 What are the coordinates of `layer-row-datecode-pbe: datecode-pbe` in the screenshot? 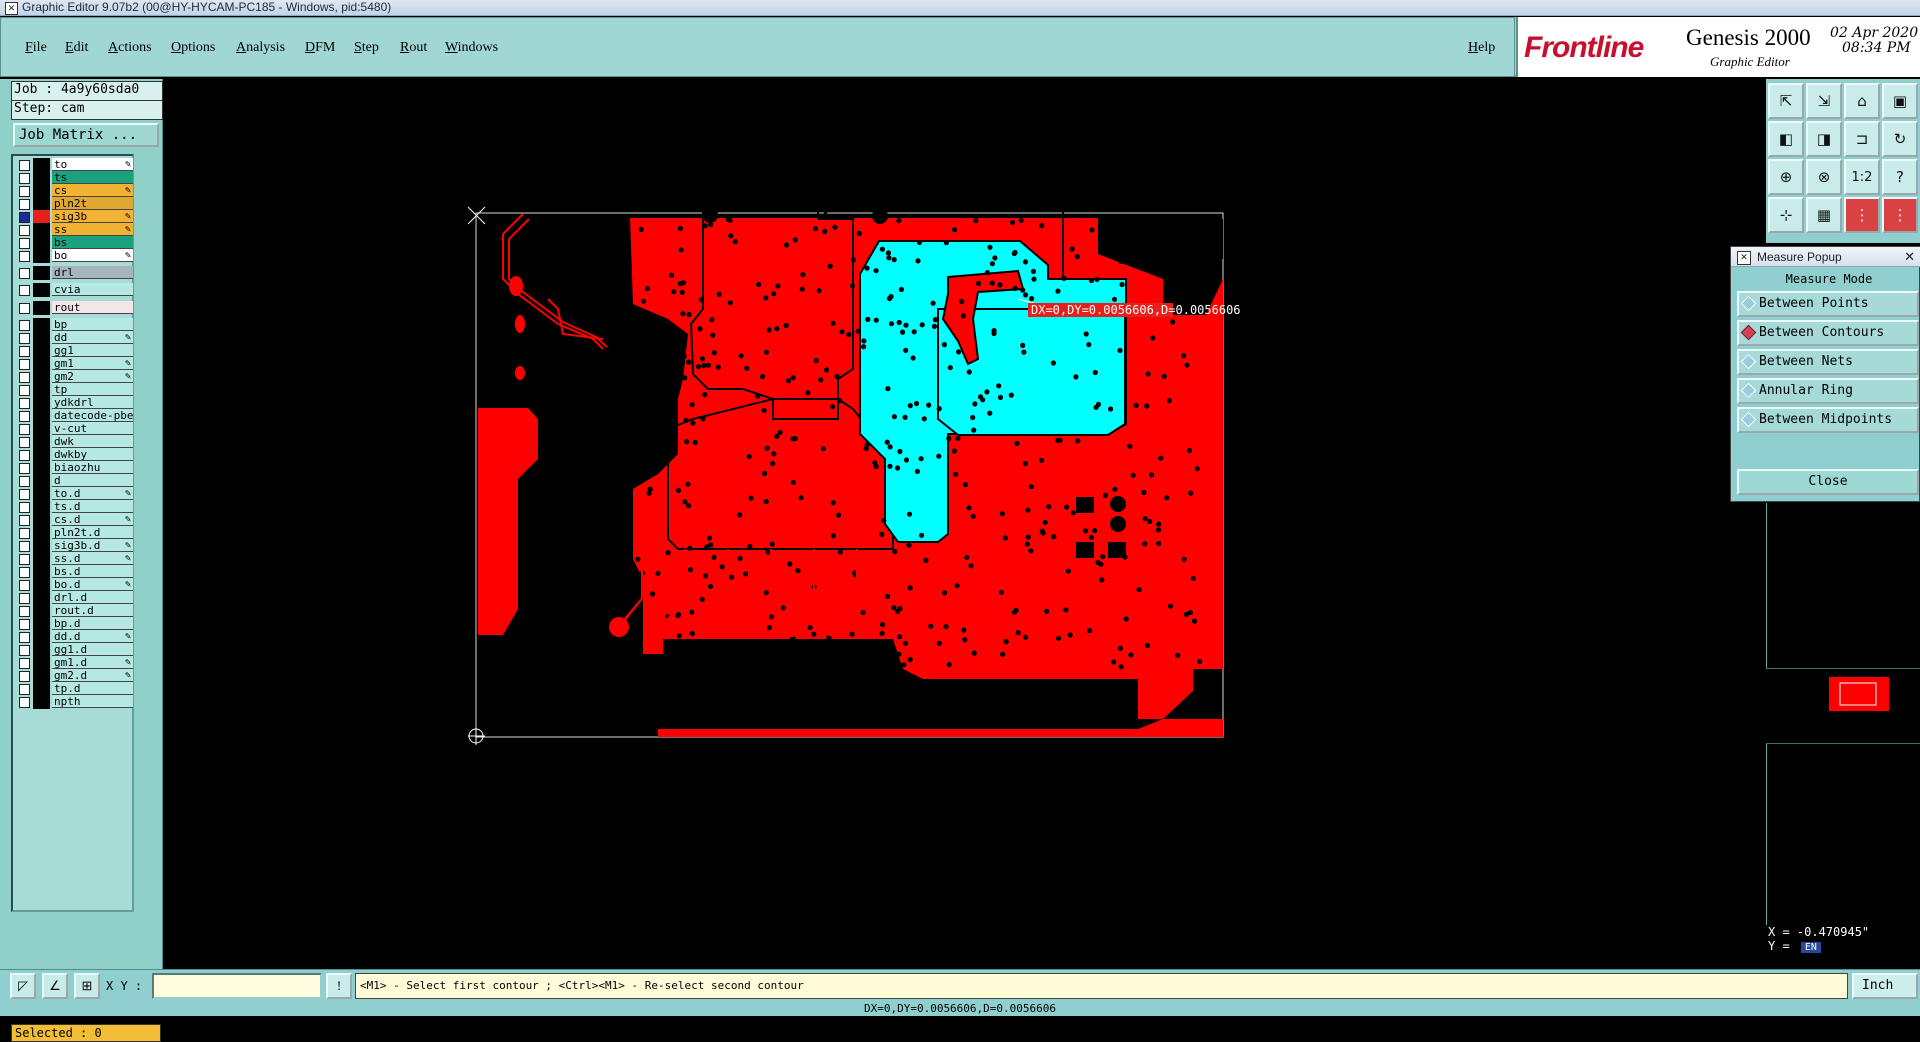 It's located at (74, 416).